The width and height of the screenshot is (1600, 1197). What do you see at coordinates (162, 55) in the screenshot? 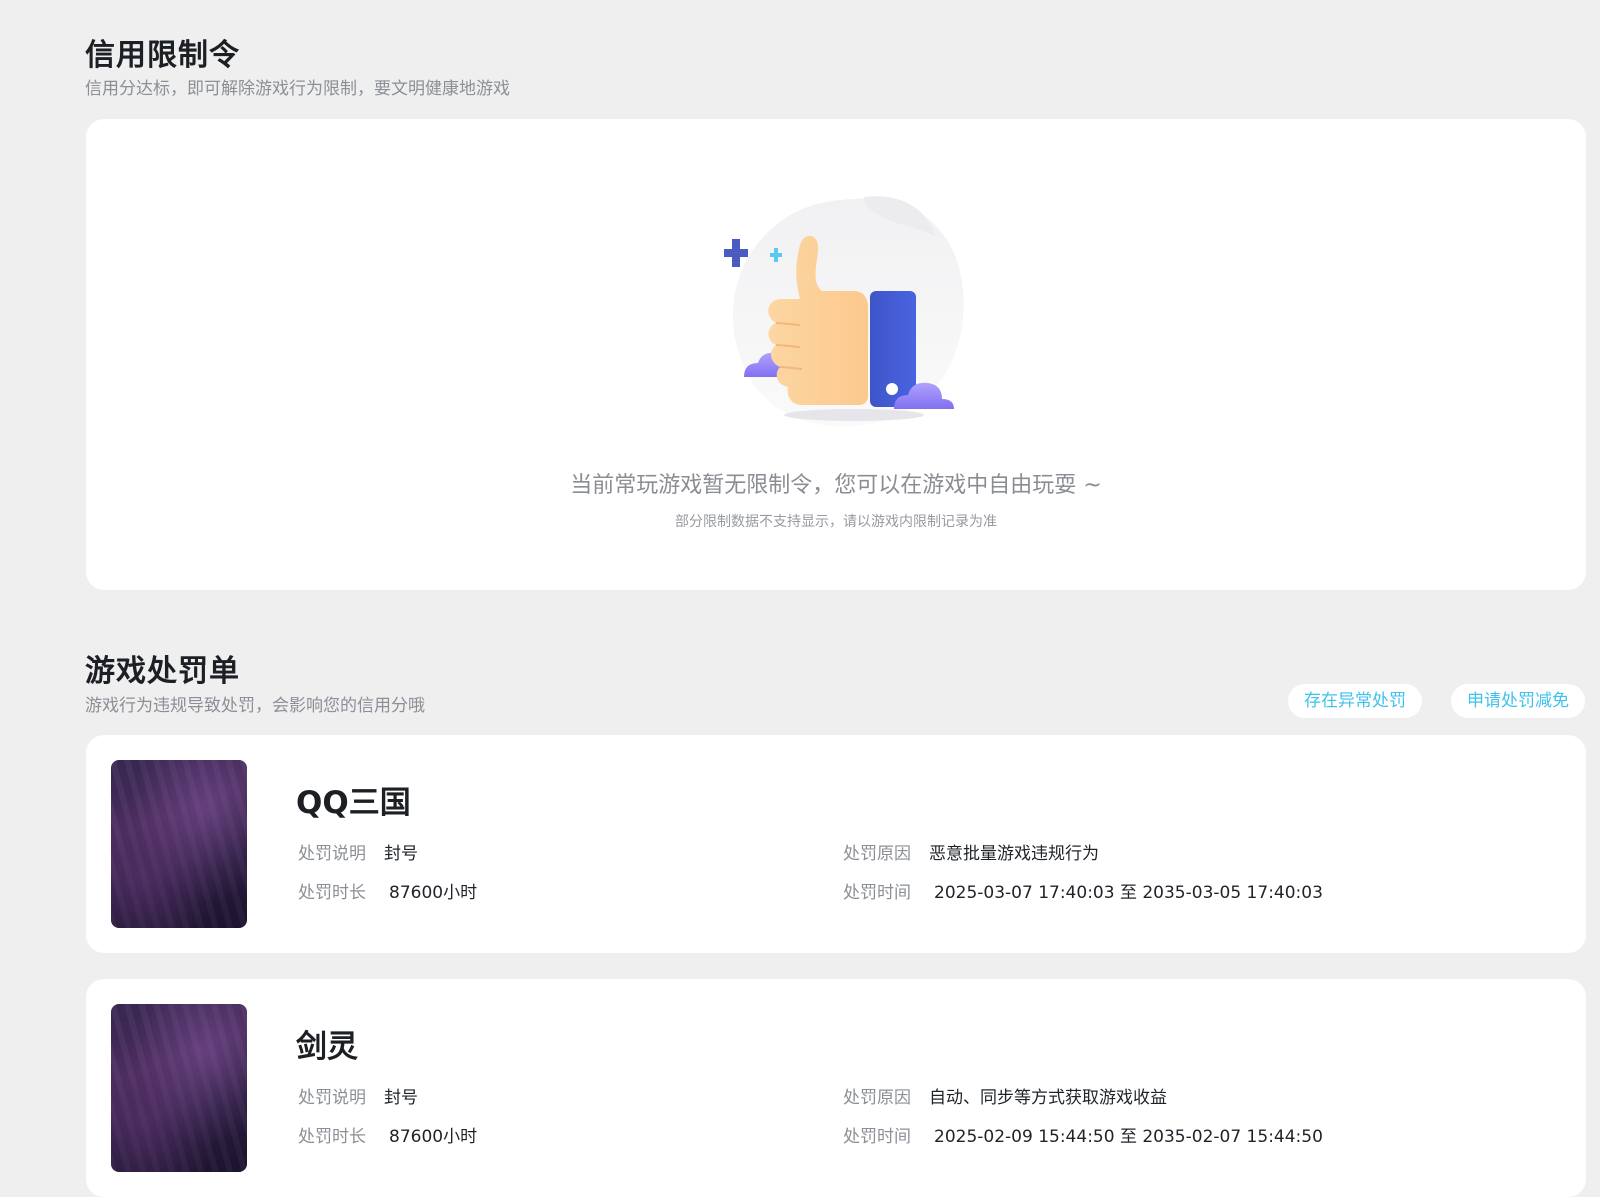
I see `credit-section-title: 信用限制令` at bounding box center [162, 55].